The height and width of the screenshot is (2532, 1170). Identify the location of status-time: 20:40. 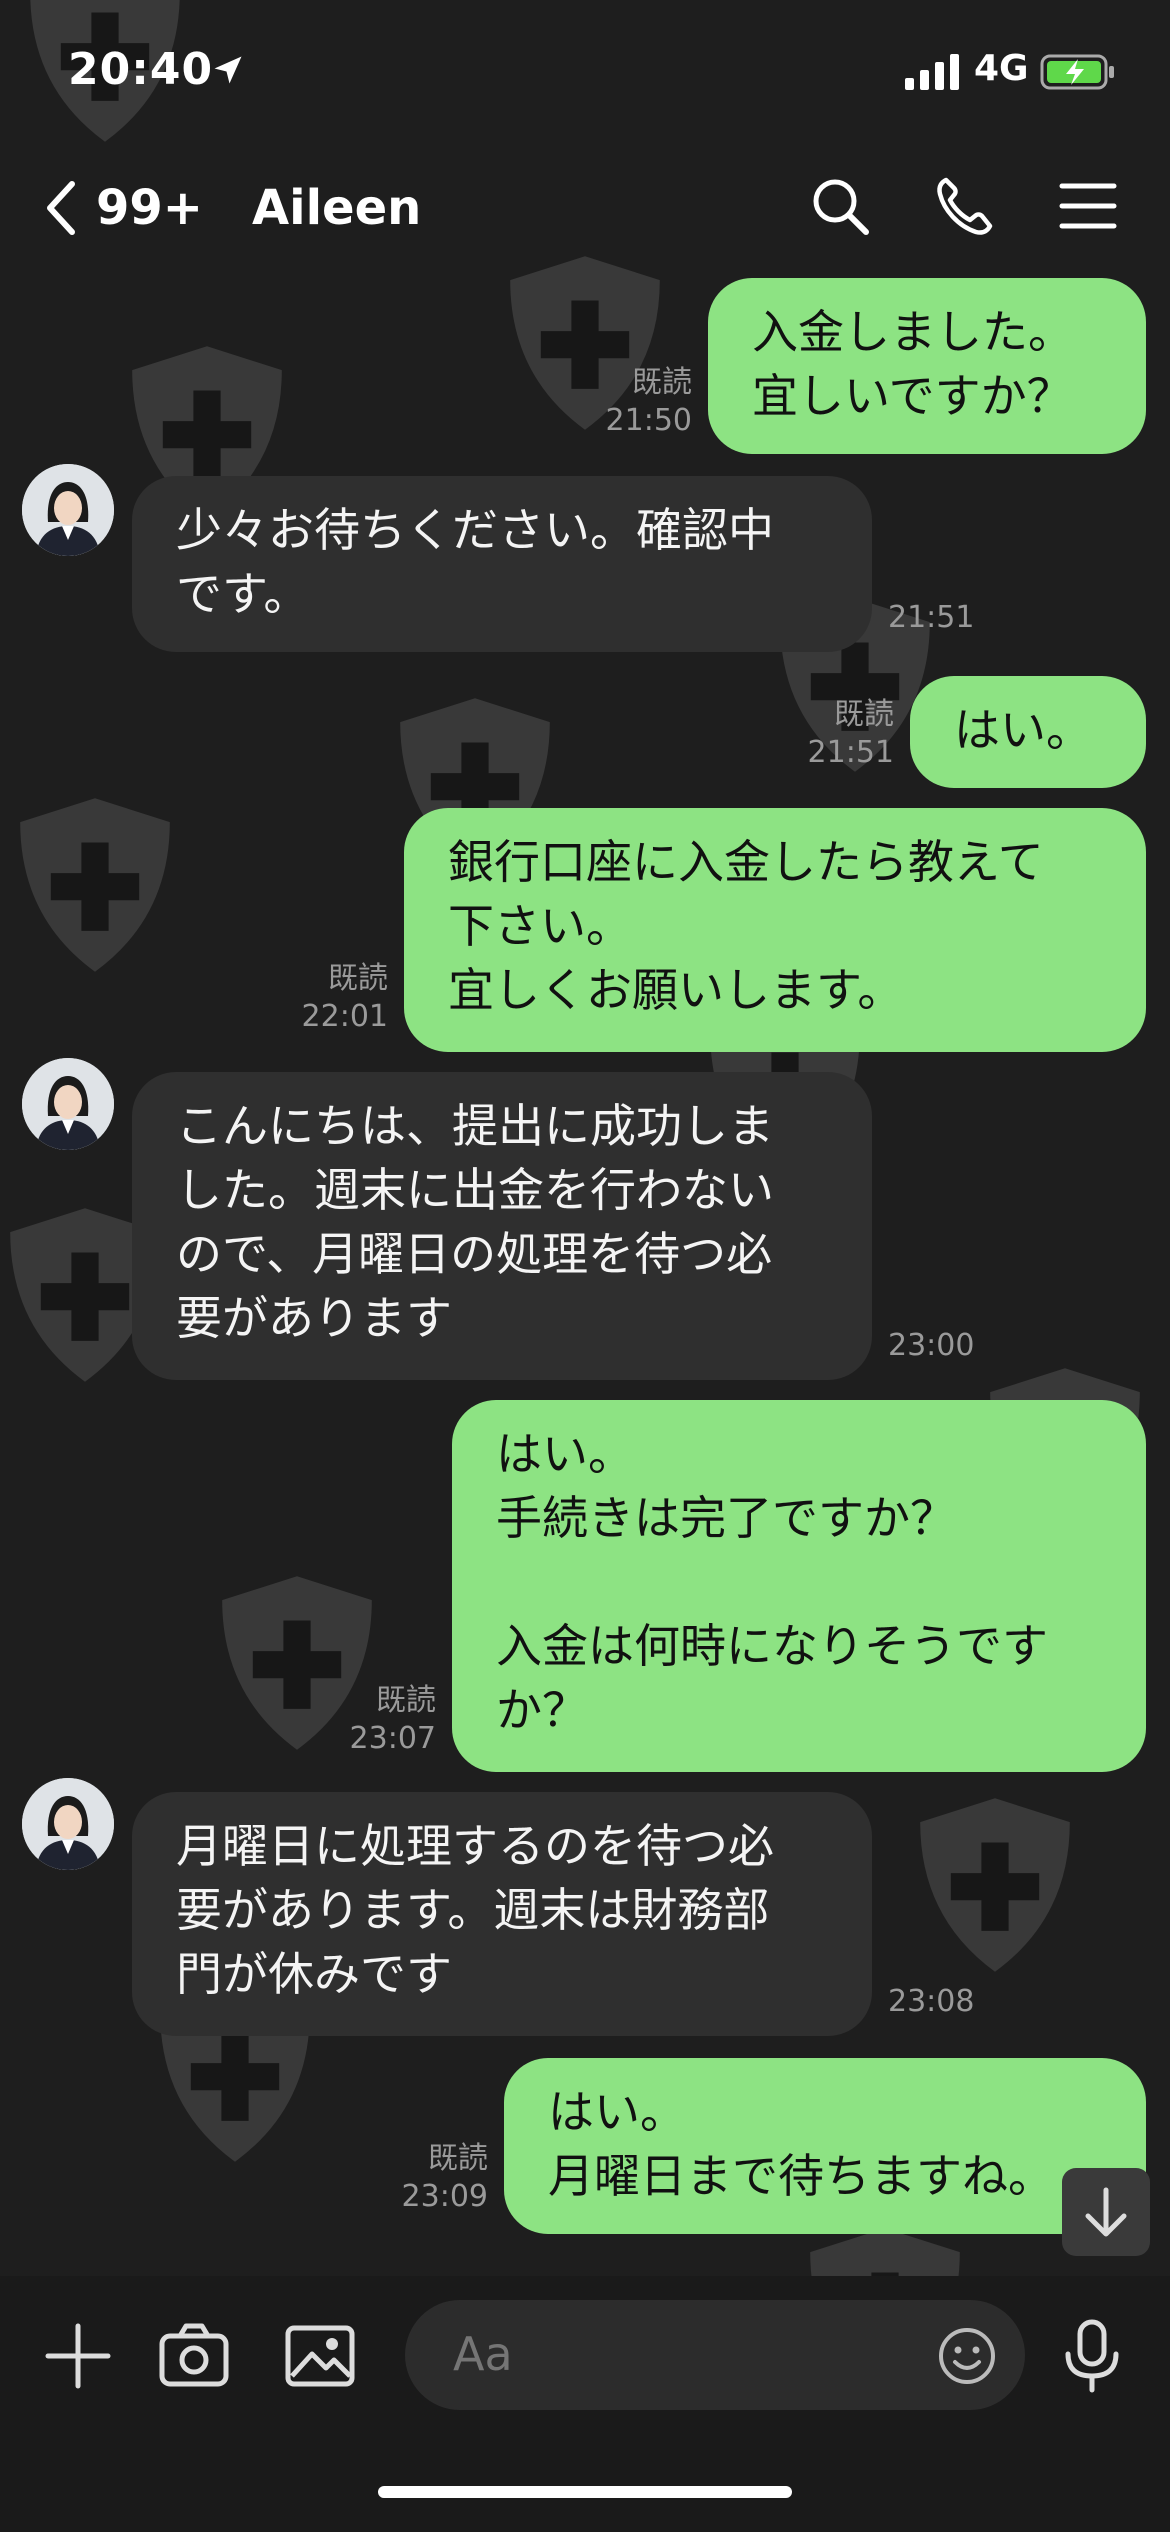
(141, 69).